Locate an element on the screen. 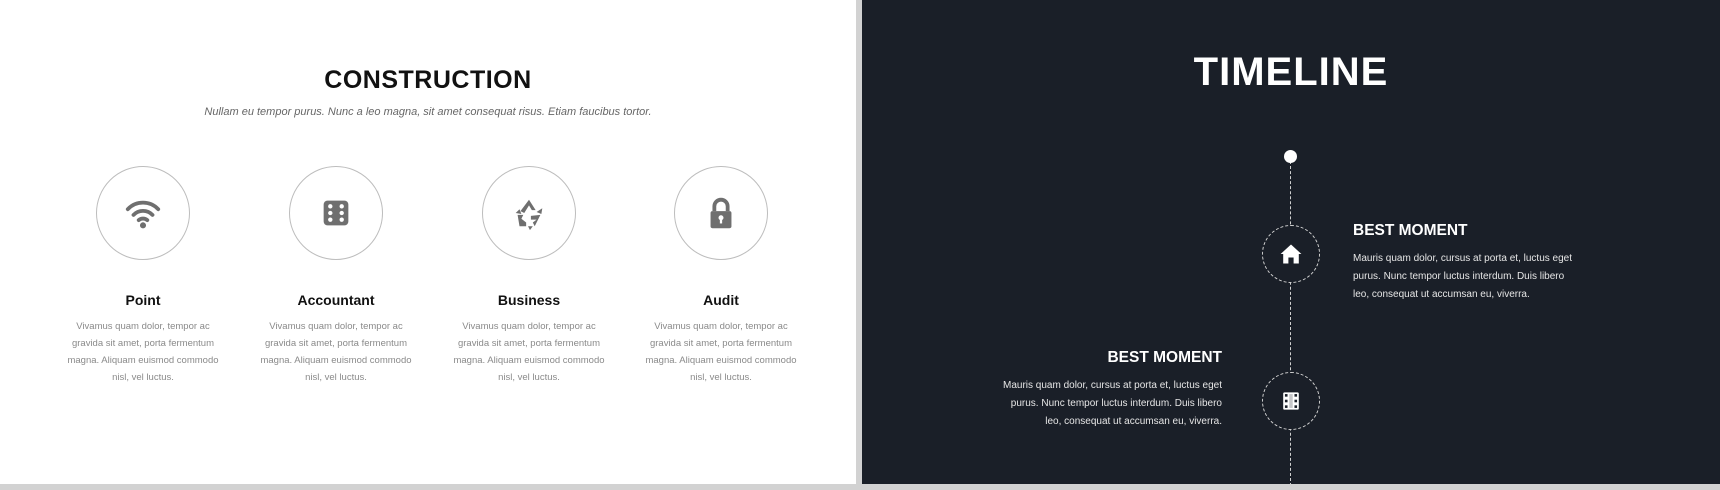 The image size is (1720, 490). recycle-icon is located at coordinates (529, 215).